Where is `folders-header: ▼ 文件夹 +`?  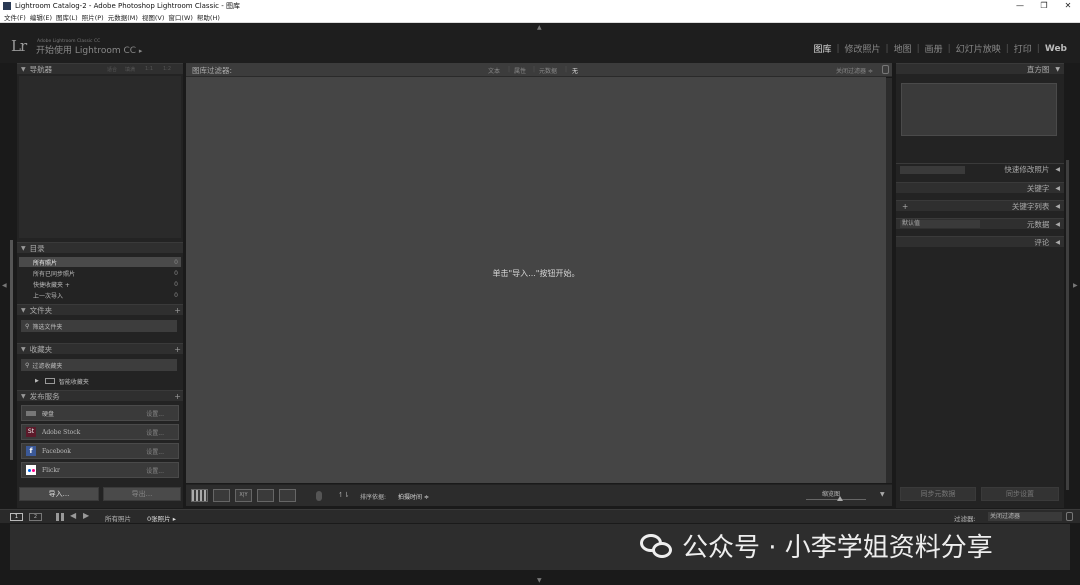 folders-header: ▼ 文件夹 + is located at coordinates (100, 309).